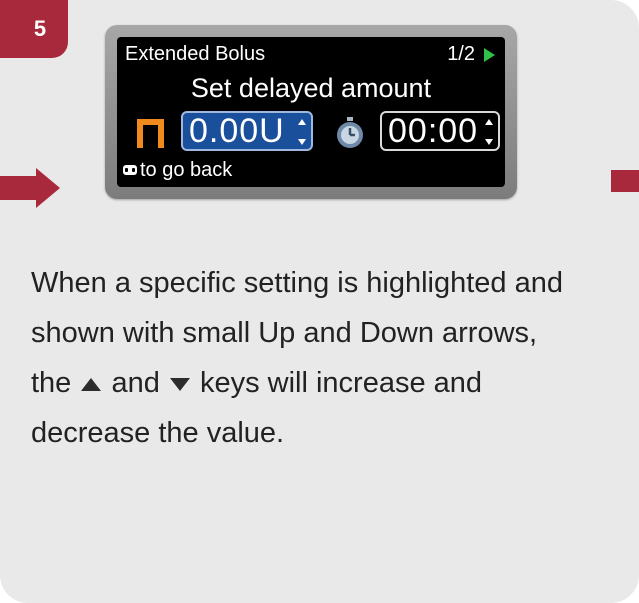 This screenshot has height=603, width=639. What do you see at coordinates (433, 130) in the screenshot?
I see `delay-time-value: 00:00` at bounding box center [433, 130].